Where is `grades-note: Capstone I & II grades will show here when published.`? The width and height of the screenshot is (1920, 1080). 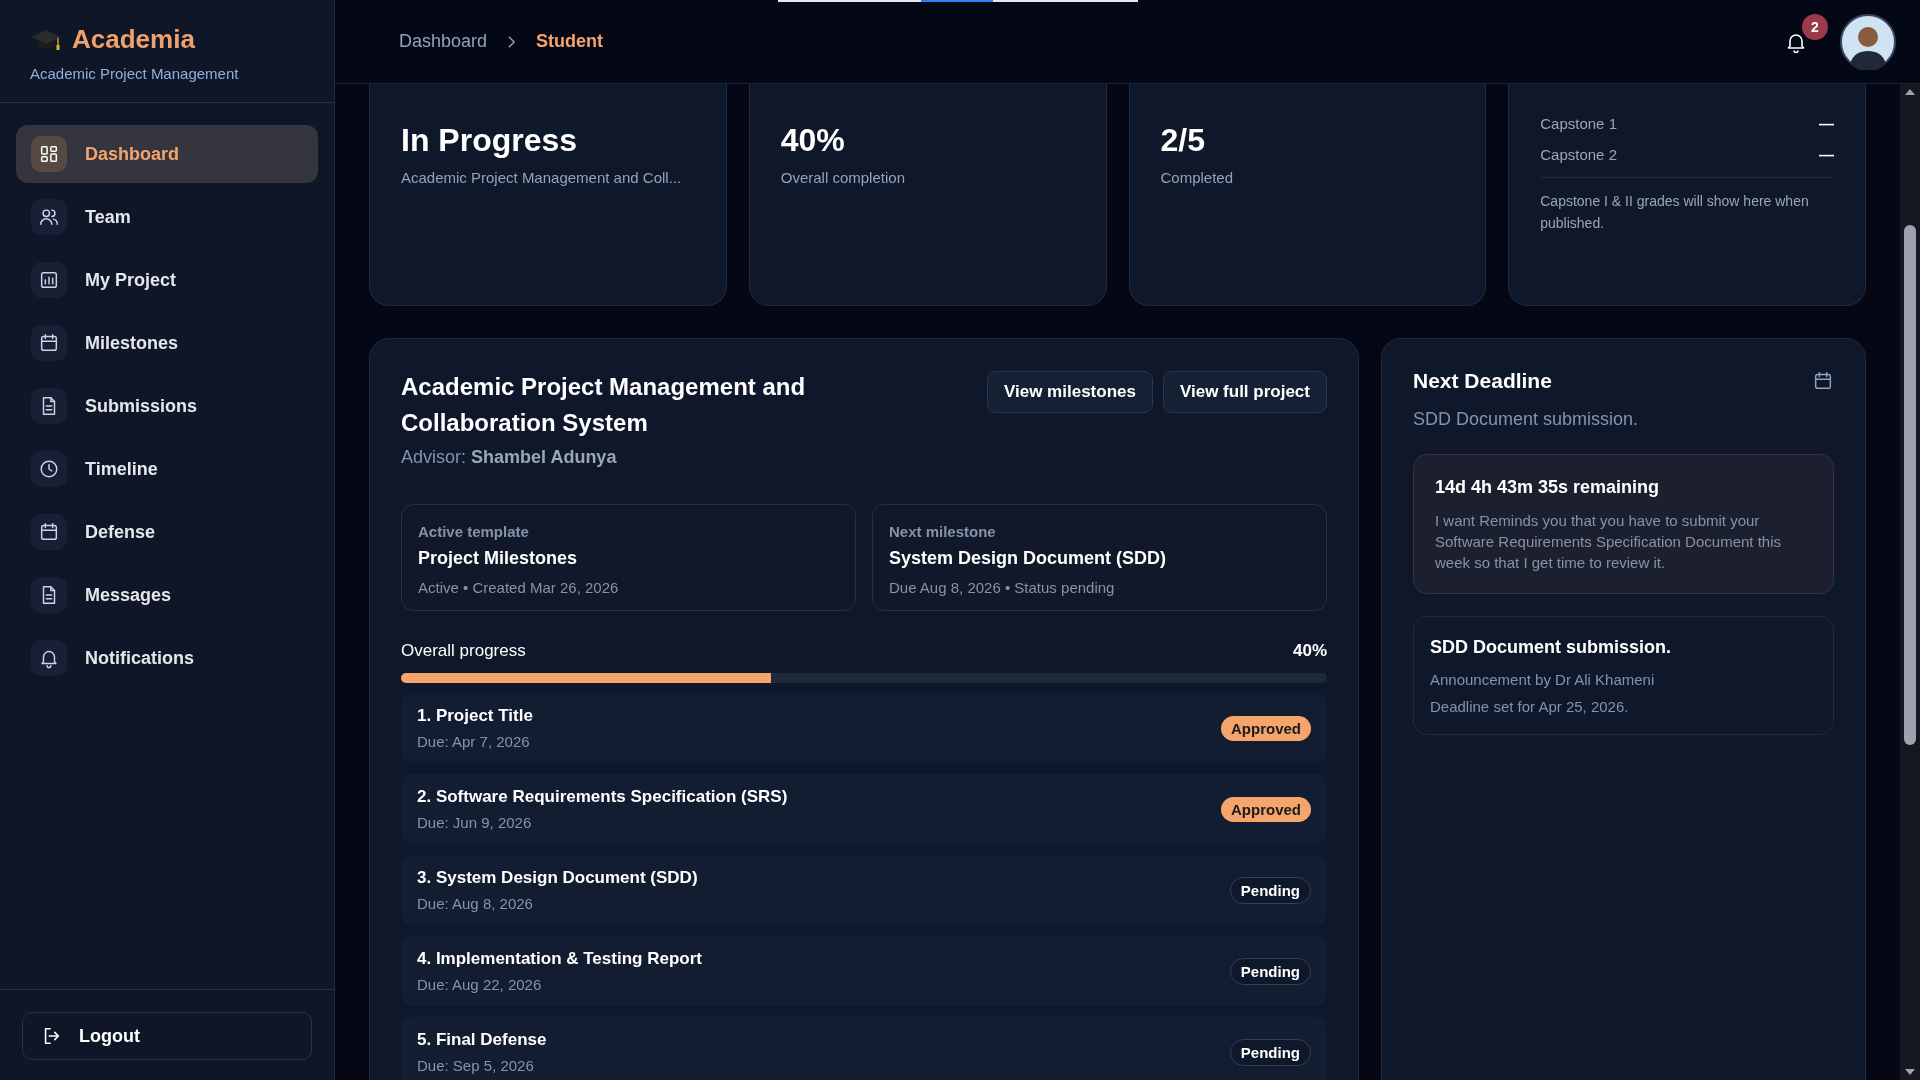
grades-note: Capstone I & II grades will show here when published. is located at coordinates (1675, 212).